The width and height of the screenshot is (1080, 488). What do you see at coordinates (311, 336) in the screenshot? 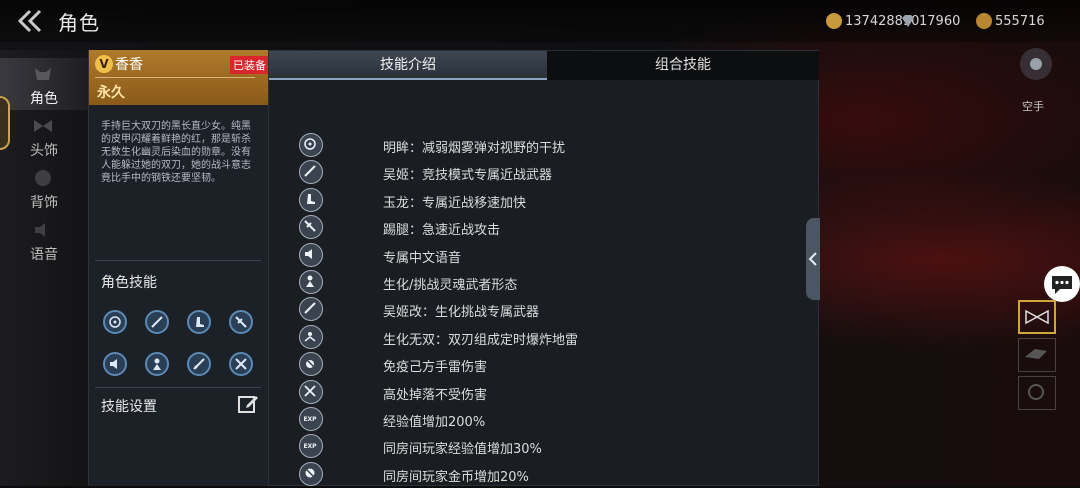
I see `dual-blade-mine-icon` at bounding box center [311, 336].